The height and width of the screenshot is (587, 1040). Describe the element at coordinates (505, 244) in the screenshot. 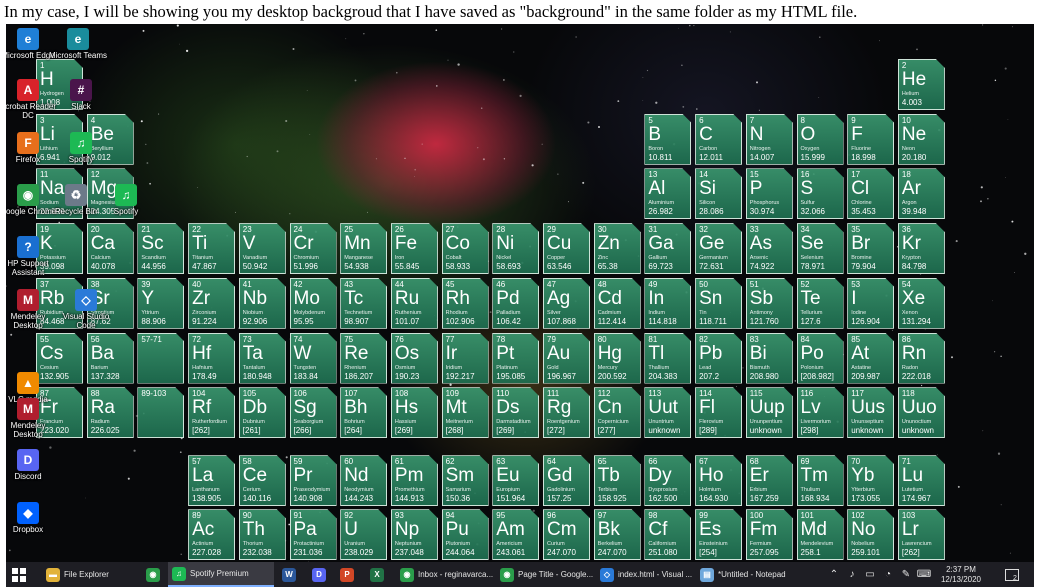

I see `element-symbol: Ni` at that location.